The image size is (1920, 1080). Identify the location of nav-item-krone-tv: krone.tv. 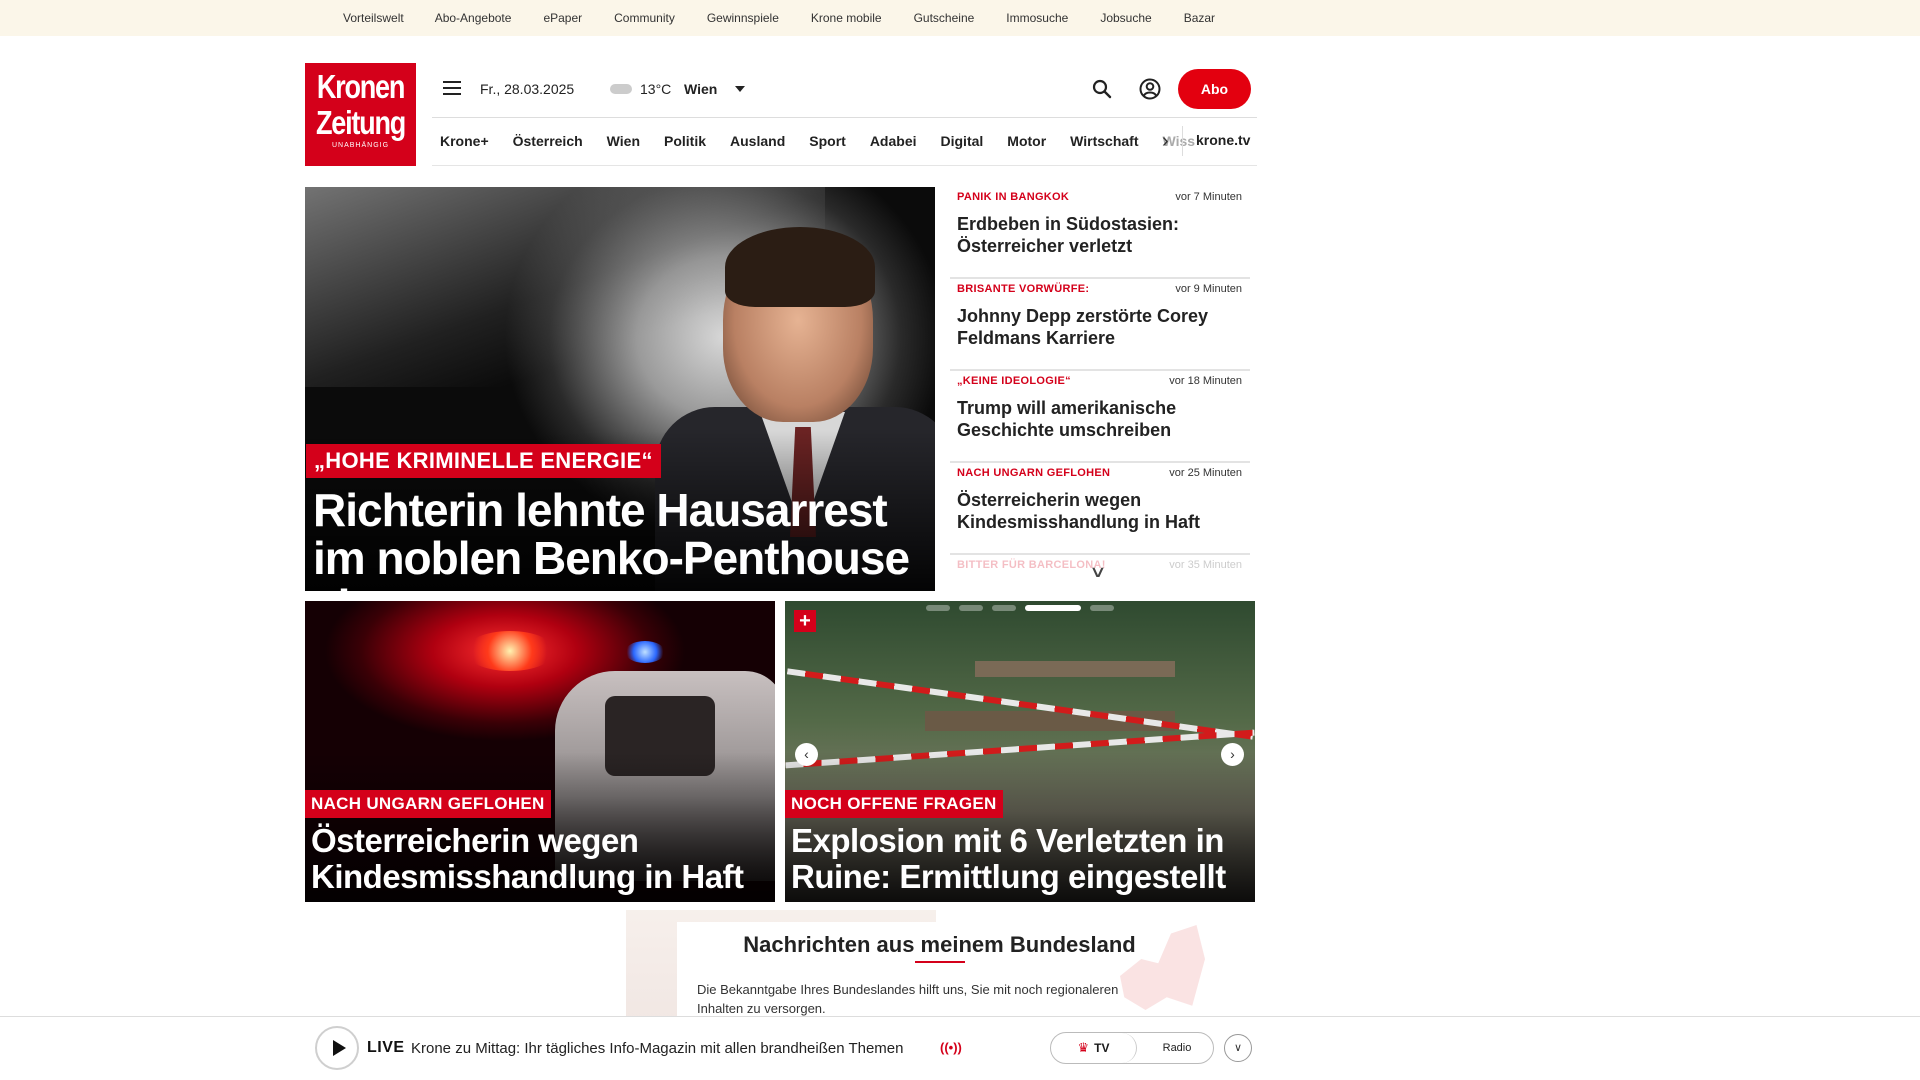
(1223, 140).